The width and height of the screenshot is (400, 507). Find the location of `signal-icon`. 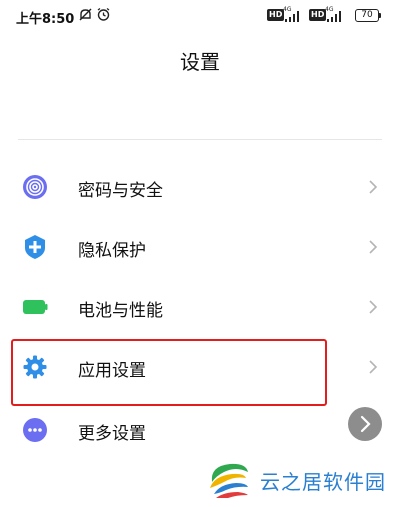

signal-icon is located at coordinates (292, 15).